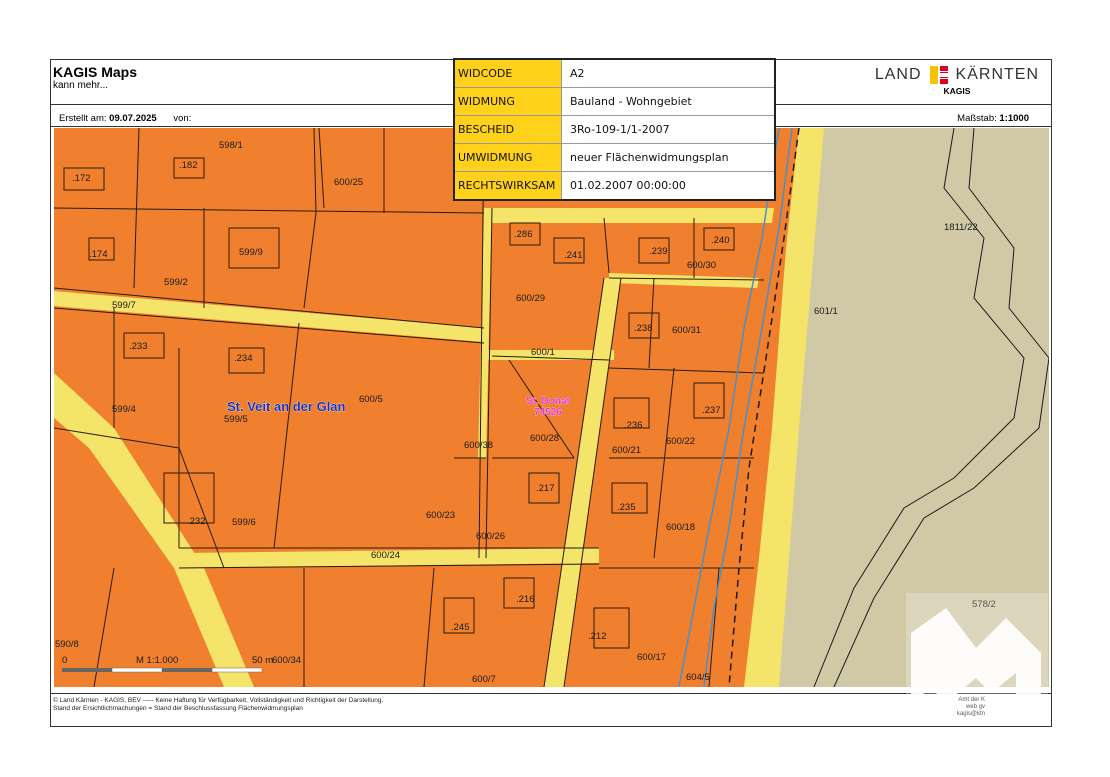 The height and width of the screenshot is (777, 1110). I want to click on parcel-label: 600/22, so click(680, 441).